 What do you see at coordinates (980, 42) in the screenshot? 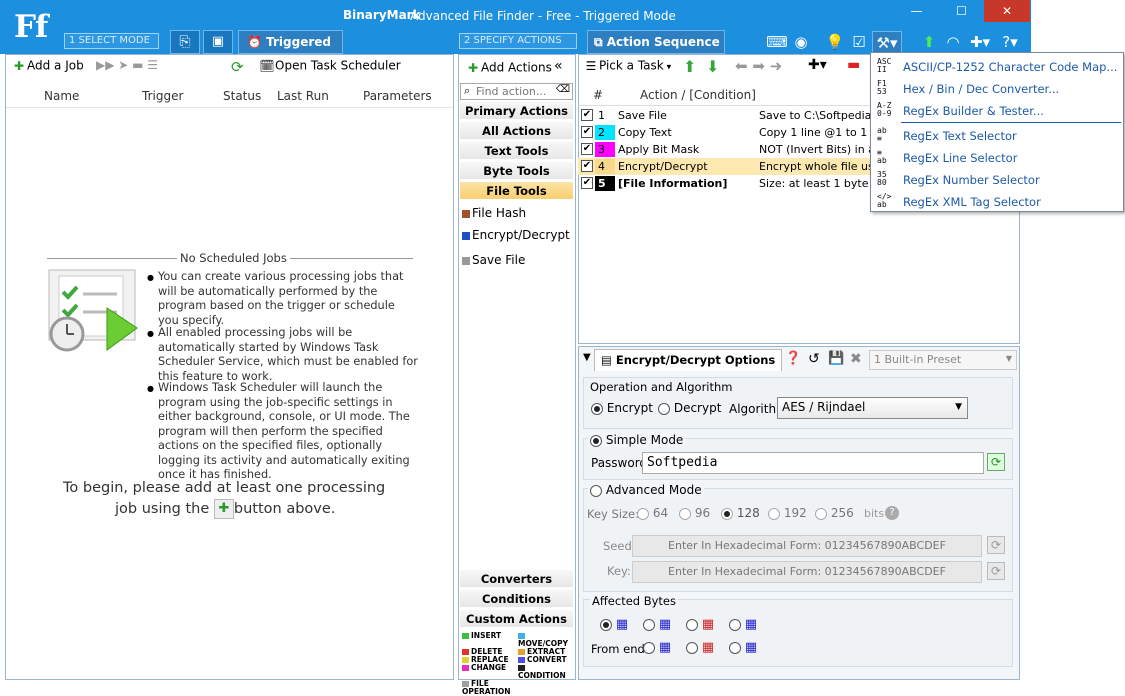
I see `plus-menu-icon: ✚▾` at bounding box center [980, 42].